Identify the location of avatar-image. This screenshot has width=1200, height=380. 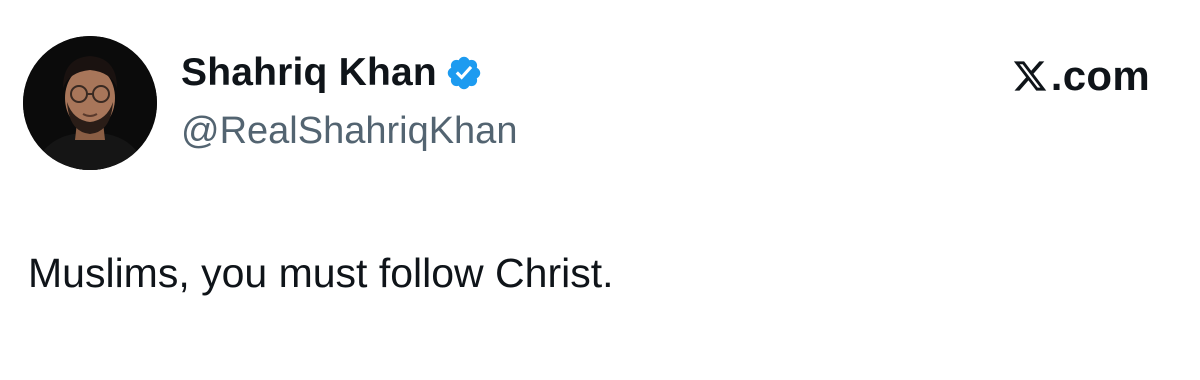
(90, 103).